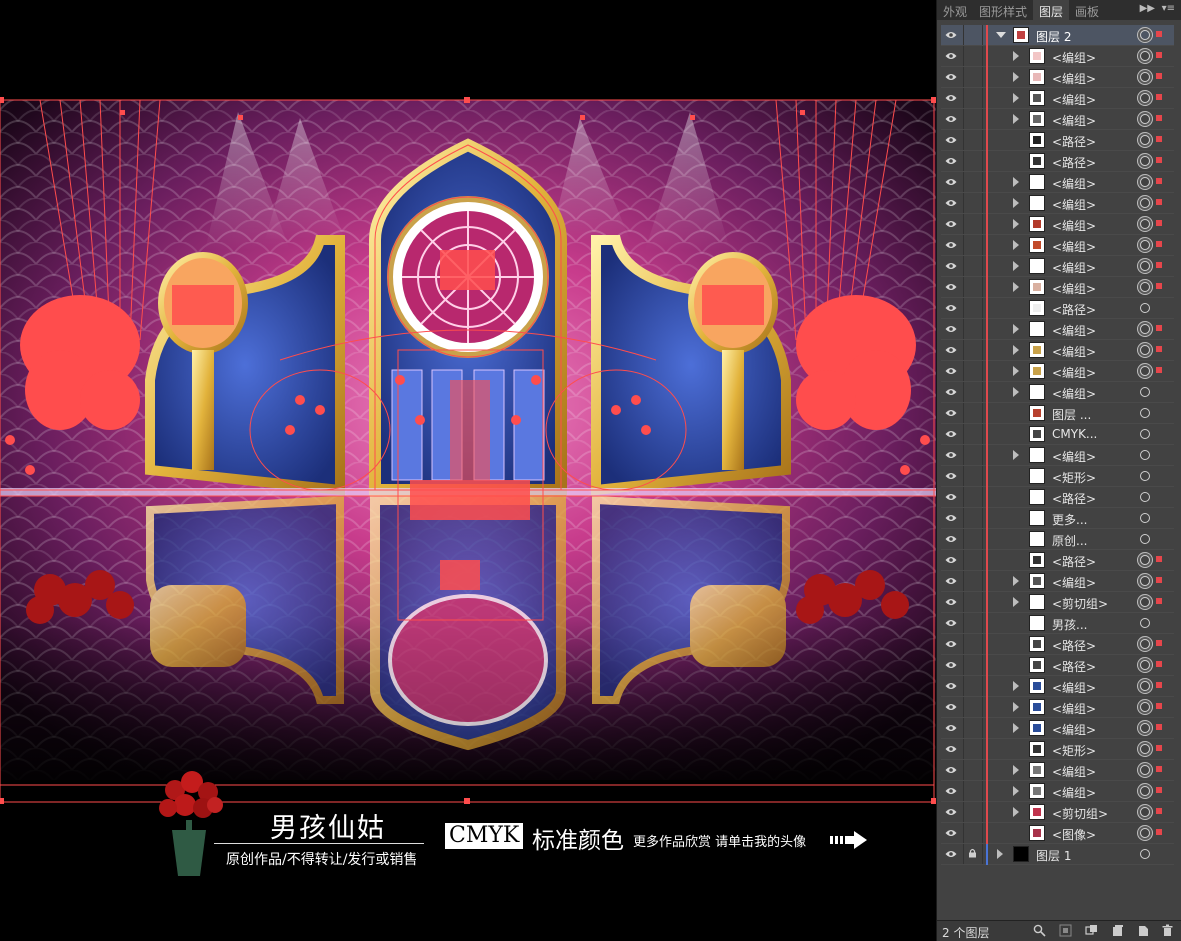 This screenshot has height=941, width=1181. What do you see at coordinates (1074, 162) in the screenshot?
I see `layer-name: <路径>` at bounding box center [1074, 162].